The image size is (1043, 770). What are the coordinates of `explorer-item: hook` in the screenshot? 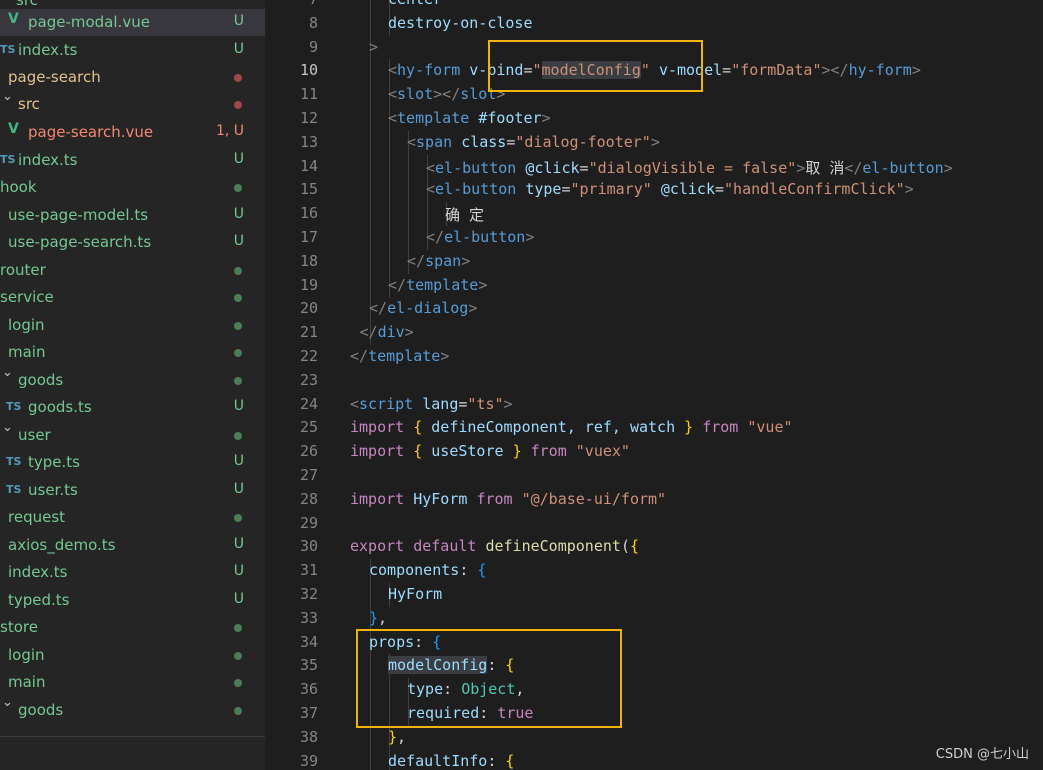 It's located at (132, 187).